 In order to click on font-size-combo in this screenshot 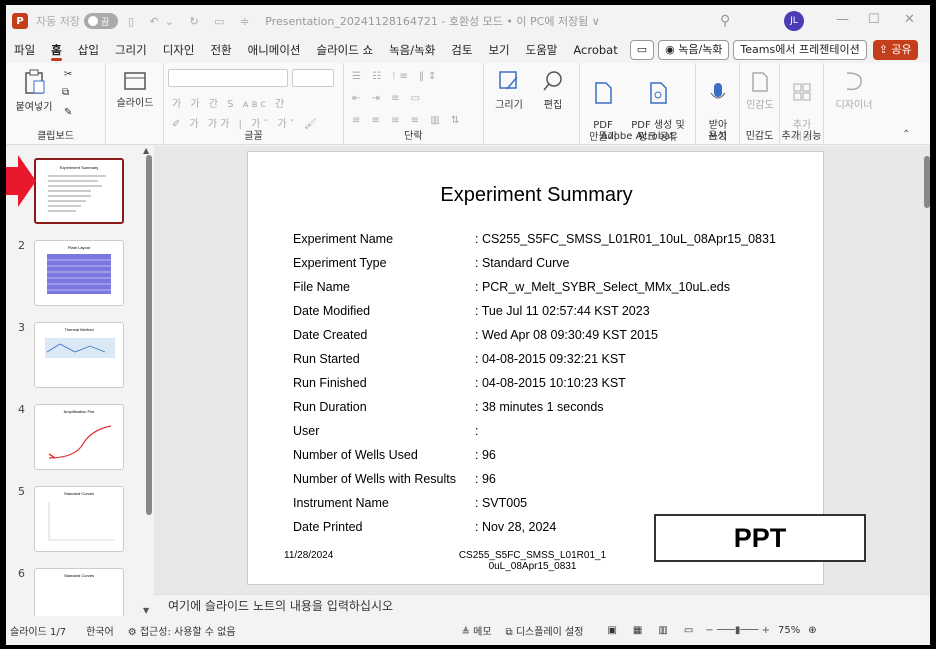, I will do `click(313, 78)`.